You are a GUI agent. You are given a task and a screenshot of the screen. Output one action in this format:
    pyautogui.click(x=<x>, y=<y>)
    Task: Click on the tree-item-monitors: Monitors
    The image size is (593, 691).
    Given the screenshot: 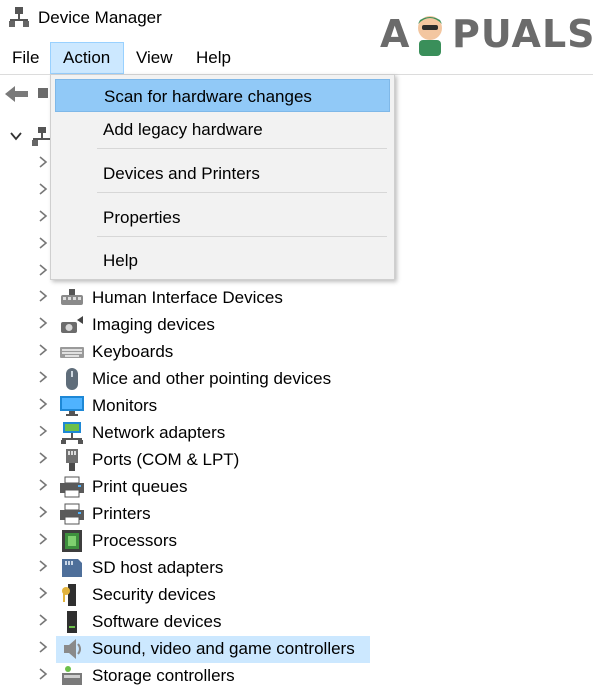 What is the action you would take?
    pyautogui.click(x=296, y=406)
    